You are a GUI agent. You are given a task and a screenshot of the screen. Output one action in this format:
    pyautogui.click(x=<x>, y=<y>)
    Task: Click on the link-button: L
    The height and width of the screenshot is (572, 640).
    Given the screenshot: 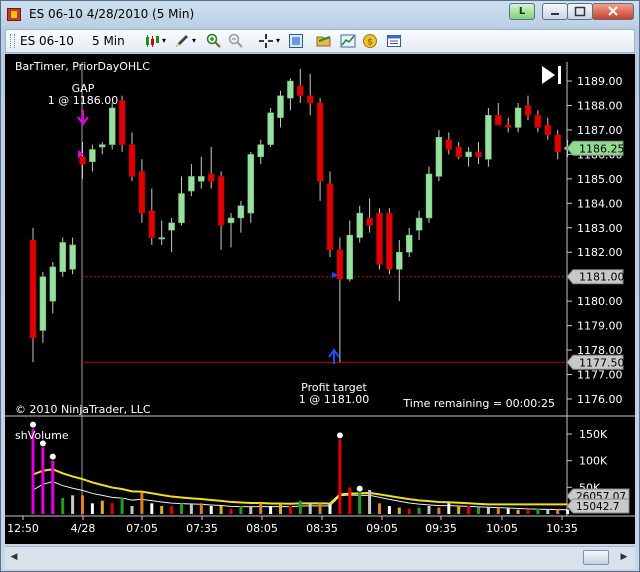 What is the action you would take?
    pyautogui.click(x=522, y=11)
    